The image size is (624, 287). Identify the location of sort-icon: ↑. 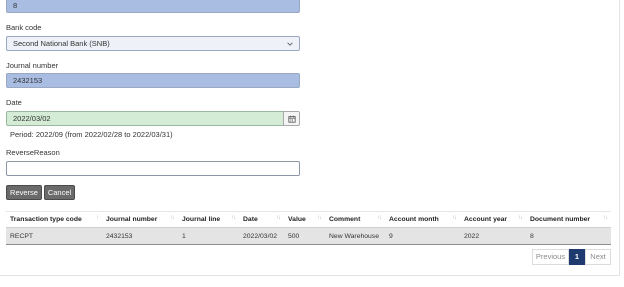
(97, 218).